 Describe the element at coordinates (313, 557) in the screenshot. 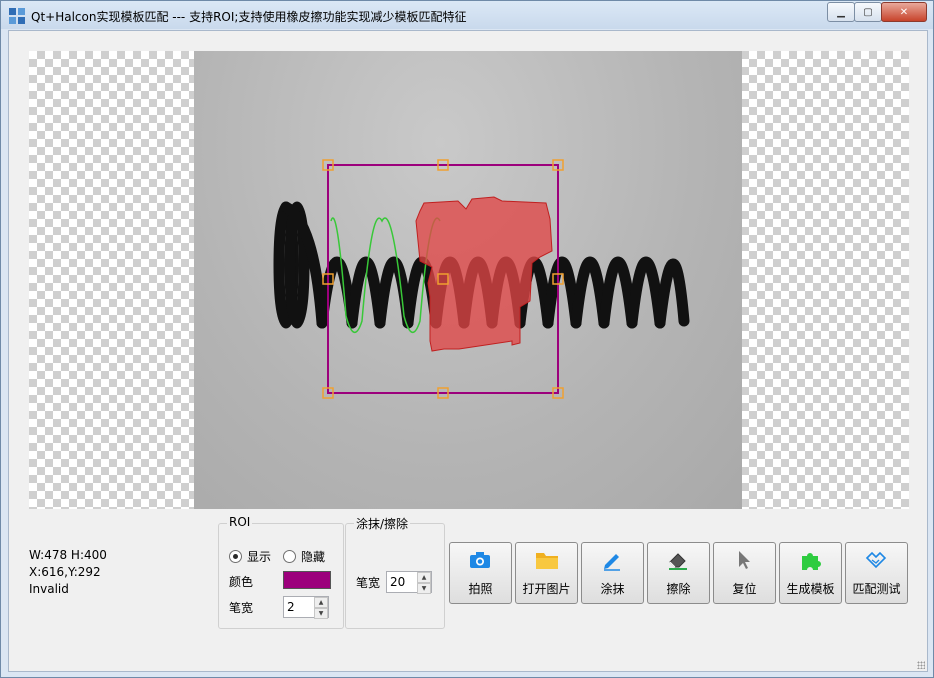

I see `roi-hide-label: 隐藏` at that location.